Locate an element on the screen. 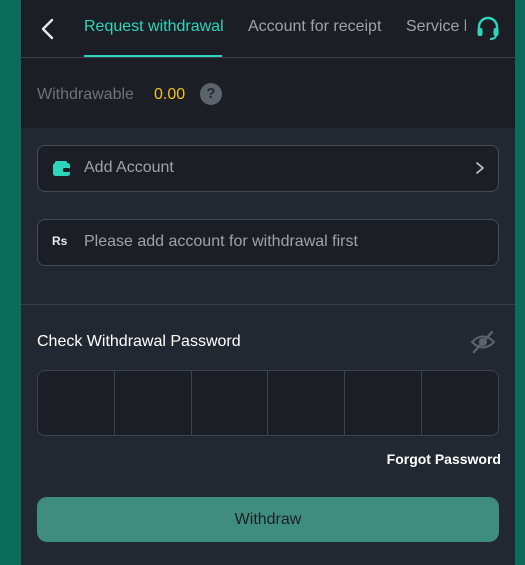 Image resolution: width=525 pixels, height=565 pixels. section-divider is located at coordinates (268, 304).